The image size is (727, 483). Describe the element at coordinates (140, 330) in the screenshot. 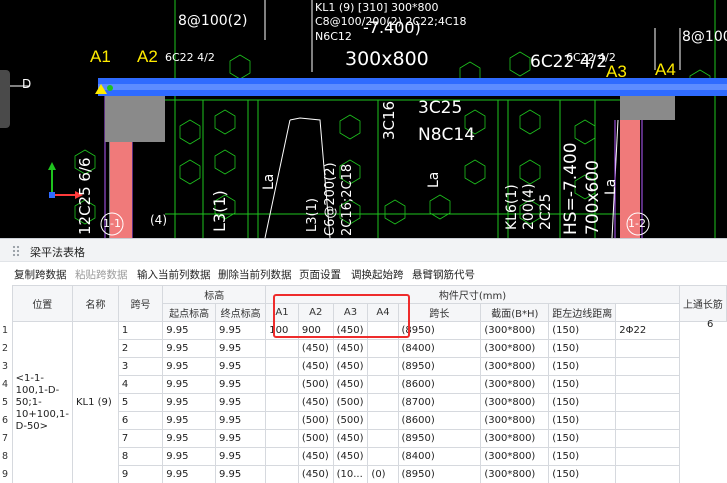

I see `cell-span: 1` at that location.